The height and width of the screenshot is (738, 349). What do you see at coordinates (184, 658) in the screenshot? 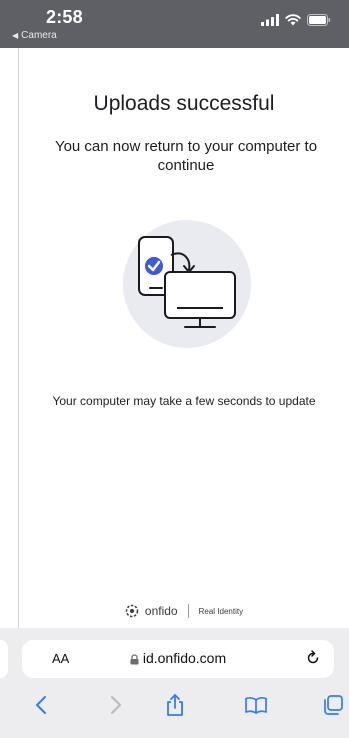
I see `url-text: id.onfido.com` at bounding box center [184, 658].